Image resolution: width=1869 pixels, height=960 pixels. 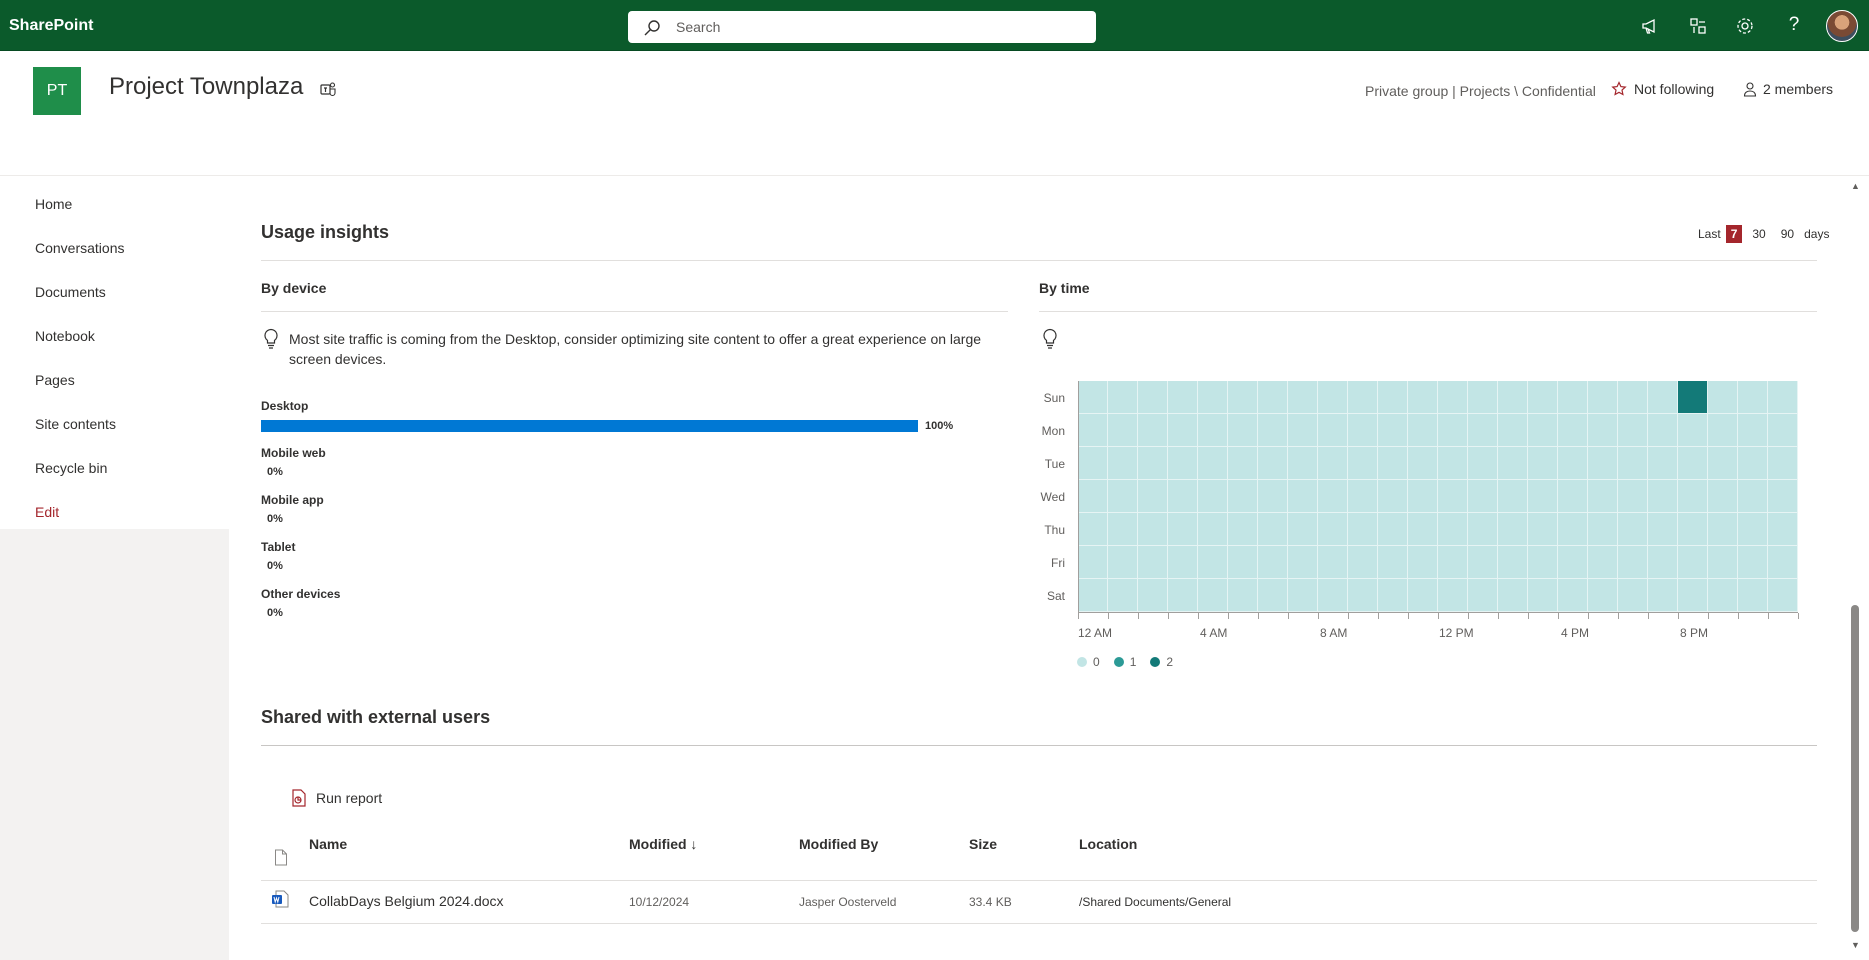 What do you see at coordinates (1662, 89) in the screenshot?
I see `follow-button: Not following` at bounding box center [1662, 89].